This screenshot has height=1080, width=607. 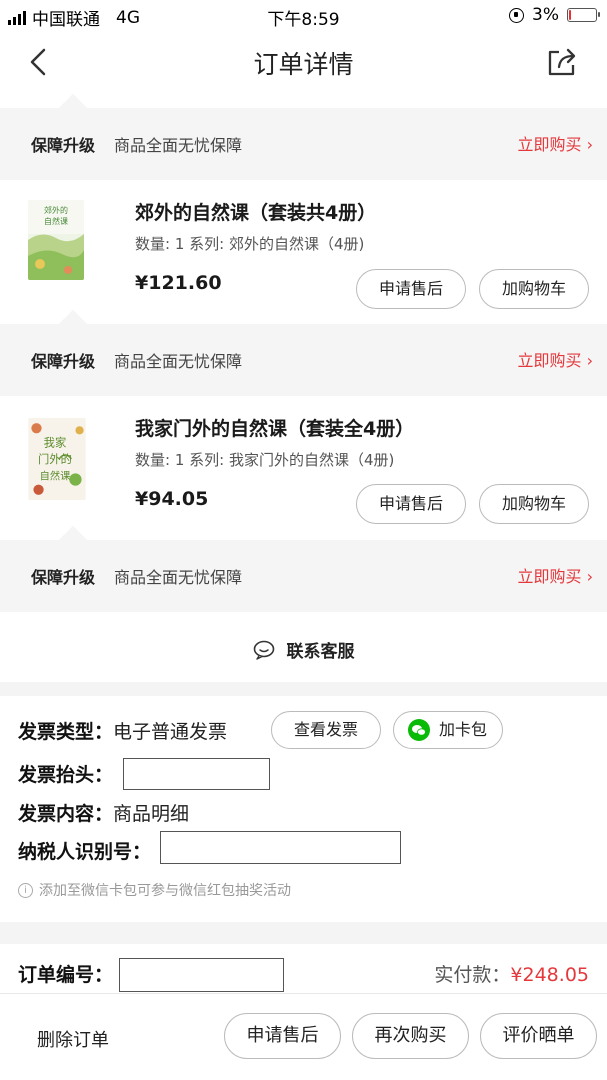 What do you see at coordinates (151, 814) in the screenshot?
I see `invoice-content-value: 商品明细` at bounding box center [151, 814].